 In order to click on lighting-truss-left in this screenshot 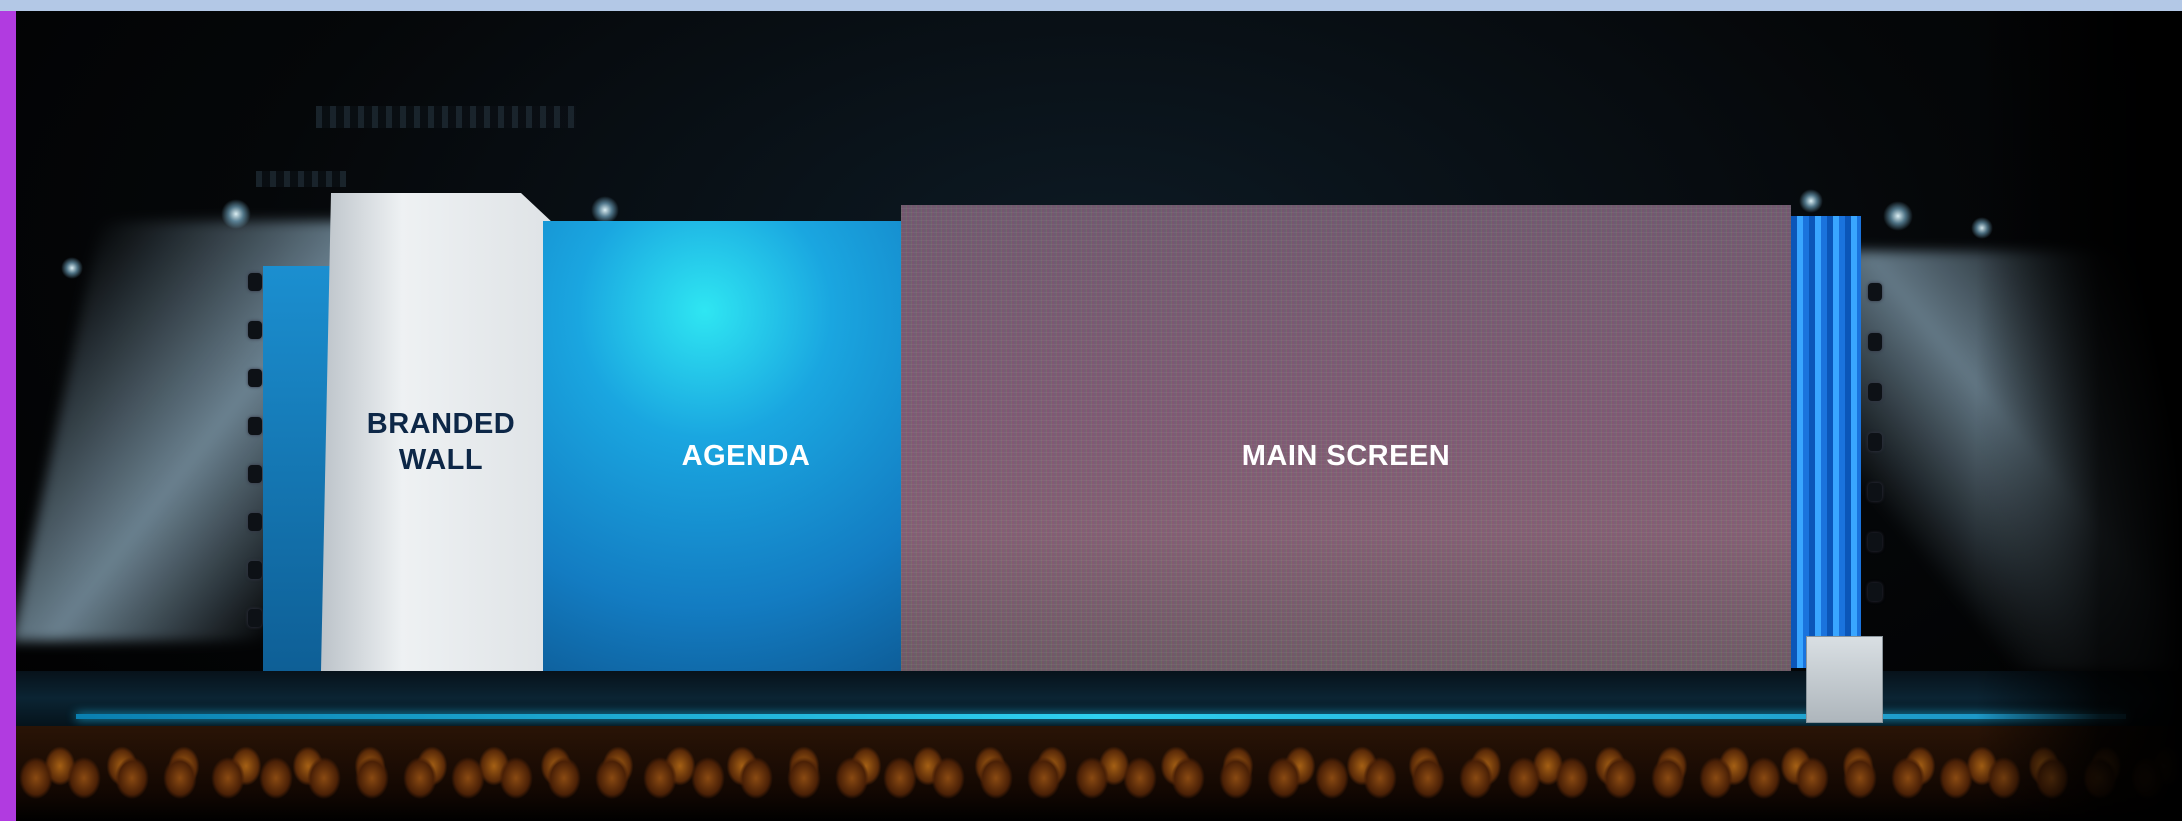, I will do `click(301, 179)`.